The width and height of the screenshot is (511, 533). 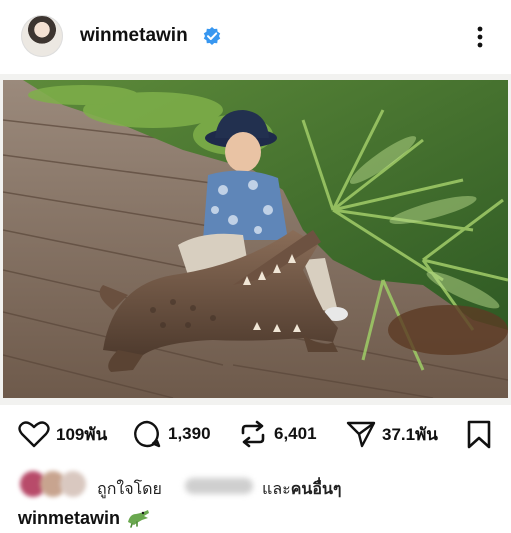 What do you see at coordinates (82, 434) in the screenshot?
I see `like-count: 109พัน` at bounding box center [82, 434].